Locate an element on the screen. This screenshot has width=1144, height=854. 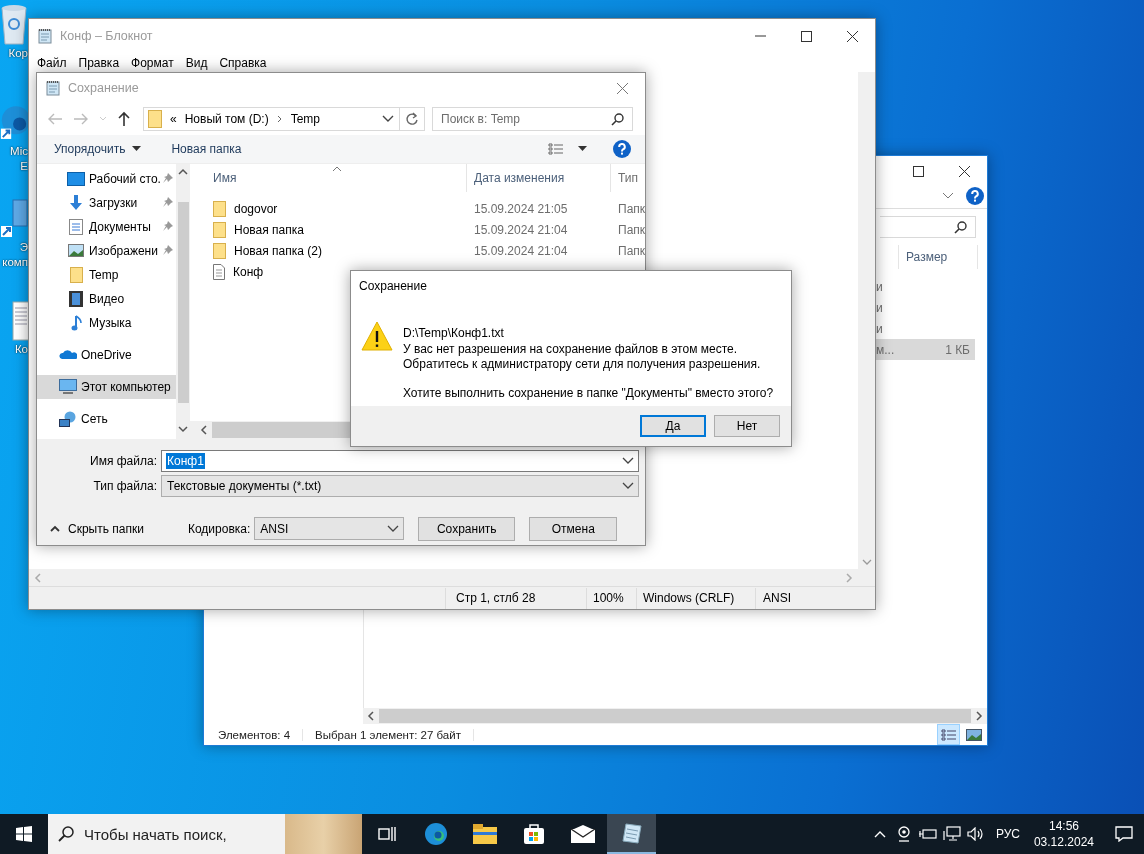
cancel-button: Отмена is located at coordinates (573, 528).